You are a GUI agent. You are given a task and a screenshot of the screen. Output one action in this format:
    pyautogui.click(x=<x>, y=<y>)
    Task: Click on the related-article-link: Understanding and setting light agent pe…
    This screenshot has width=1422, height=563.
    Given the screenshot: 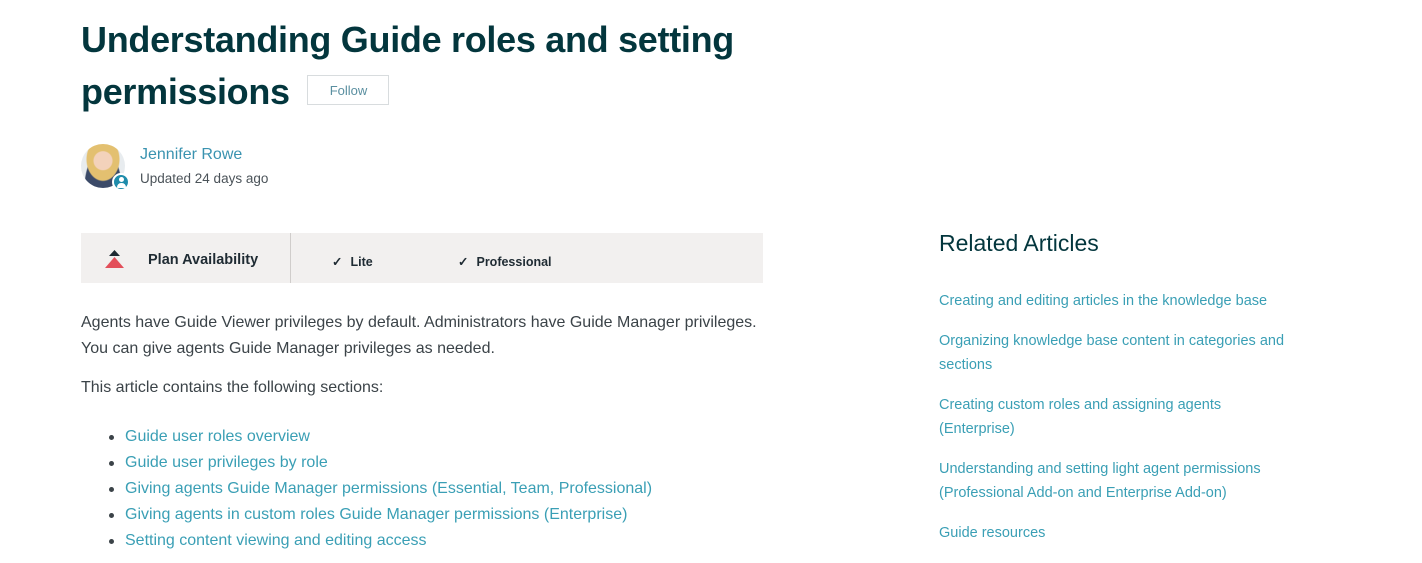 What is the action you would take?
    pyautogui.click(x=1100, y=481)
    